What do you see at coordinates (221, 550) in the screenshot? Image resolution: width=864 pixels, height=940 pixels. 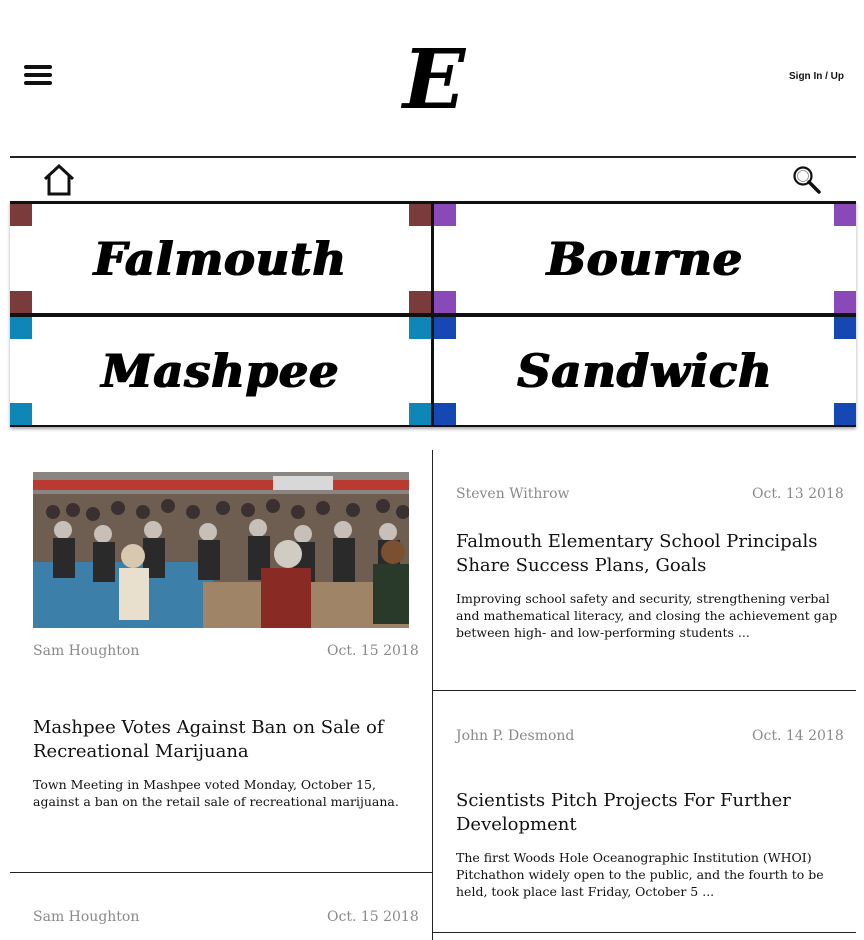 I see `article-photo-town-meeting` at bounding box center [221, 550].